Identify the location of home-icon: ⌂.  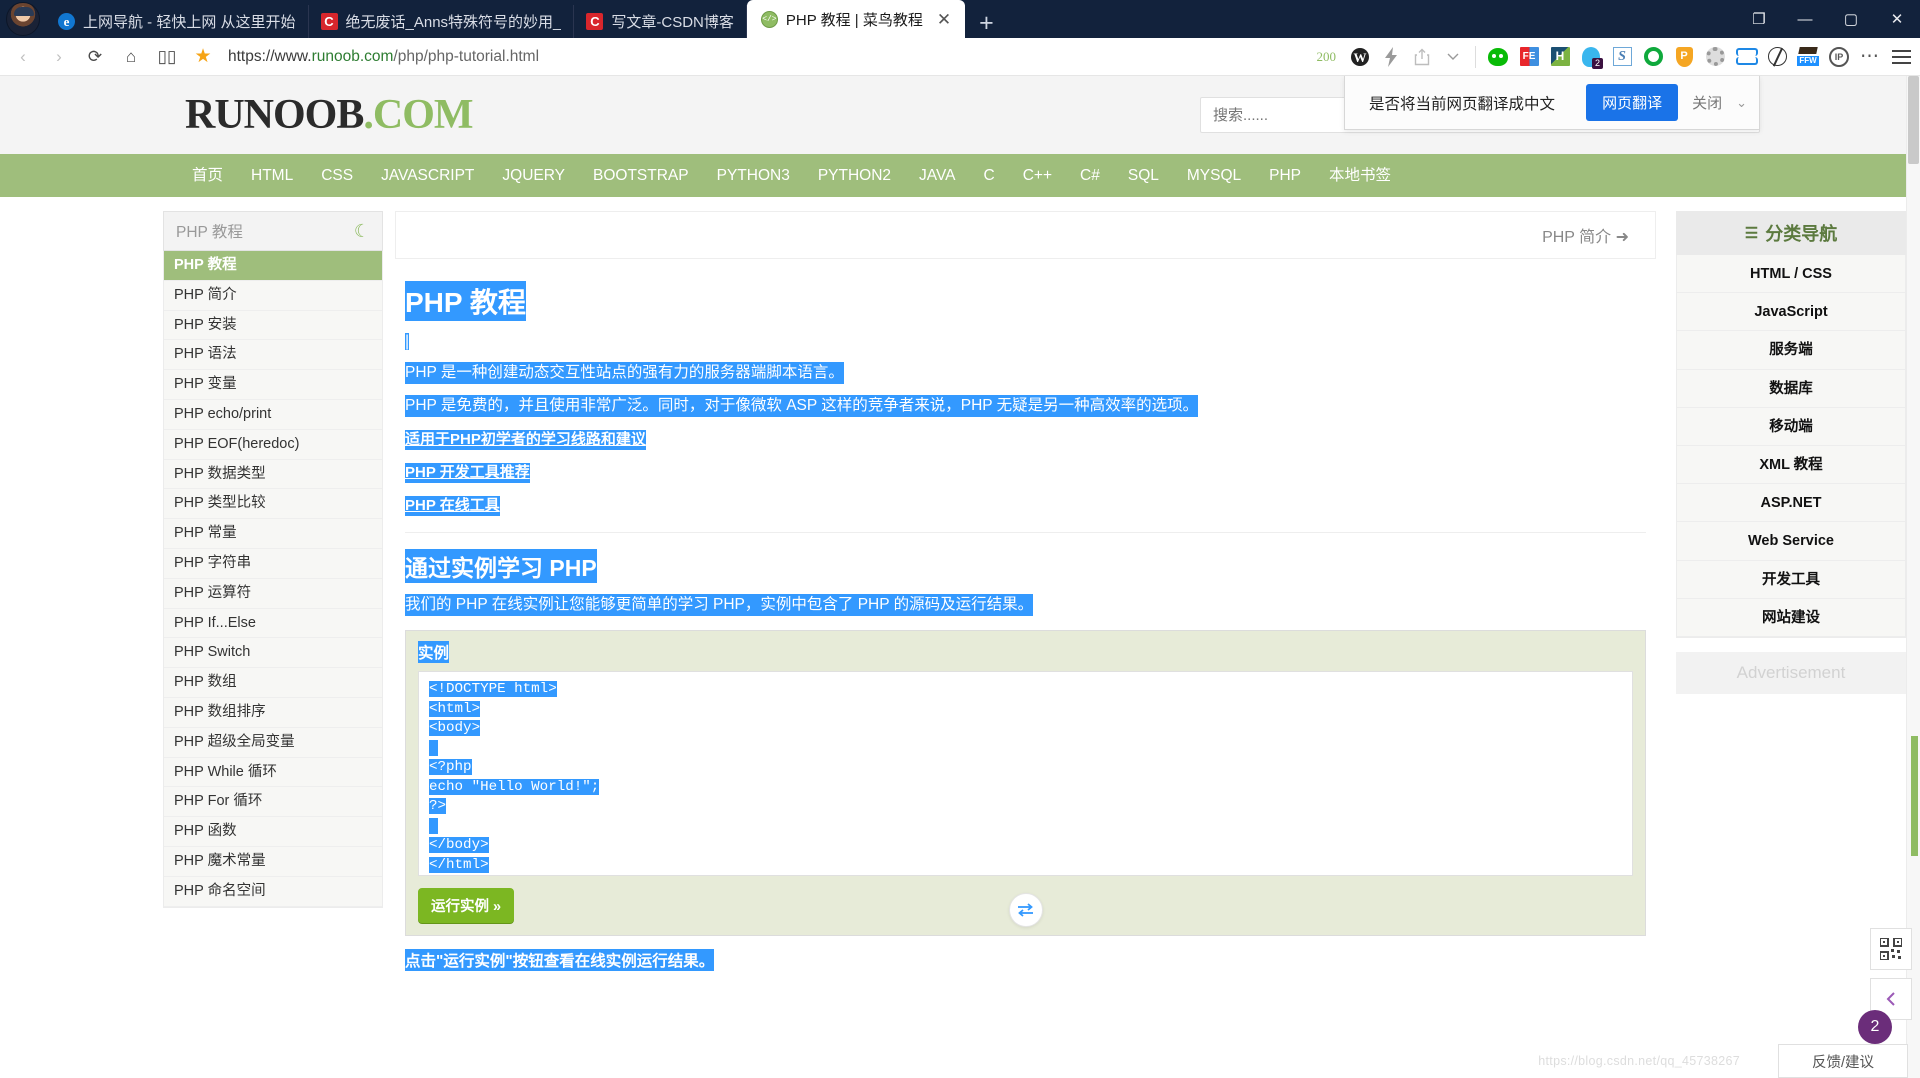
(131, 57).